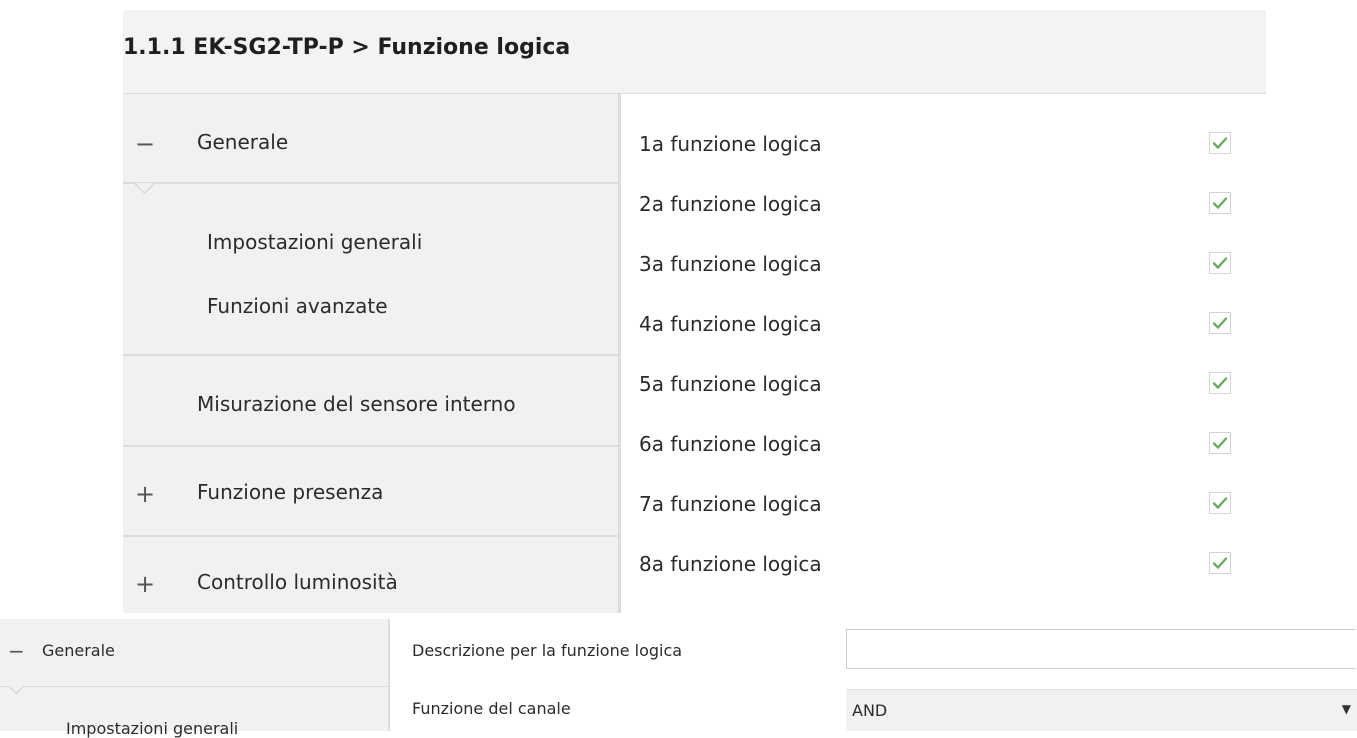 The width and height of the screenshot is (1357, 738). I want to click on sidebar-item-label: Controllo luminosità, so click(297, 582).